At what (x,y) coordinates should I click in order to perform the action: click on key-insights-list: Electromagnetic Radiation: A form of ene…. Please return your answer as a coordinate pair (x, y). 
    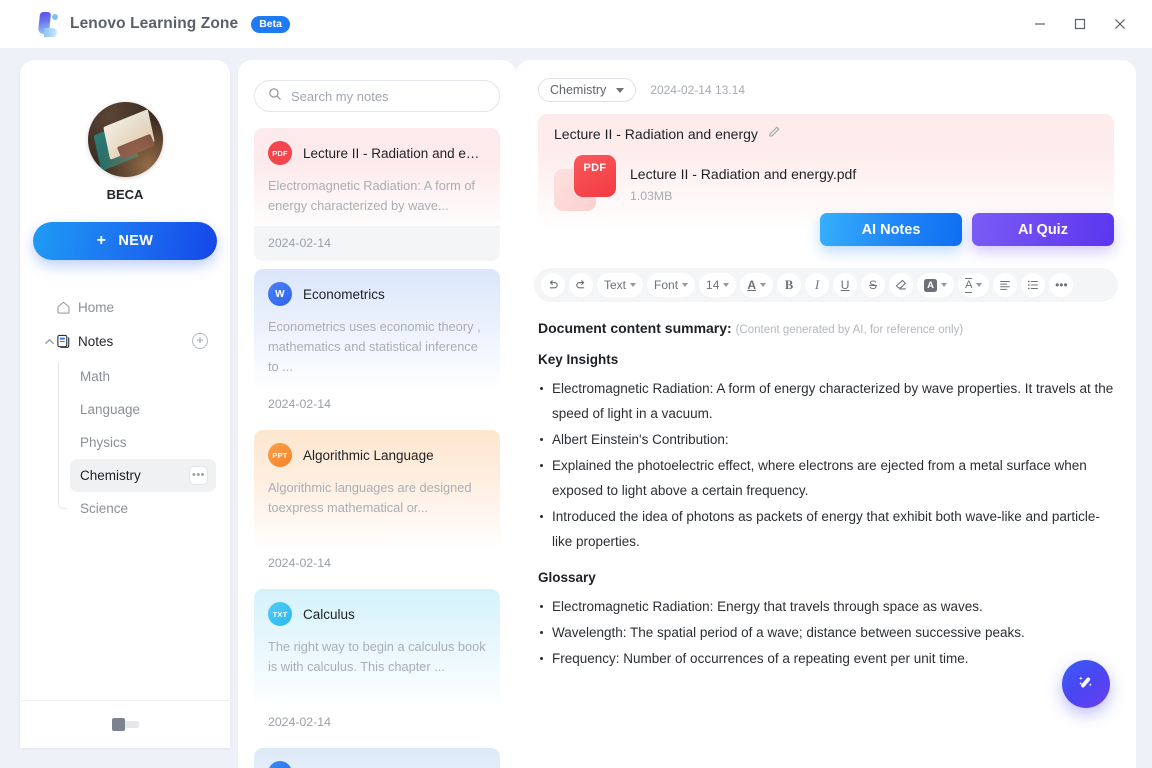
    Looking at the image, I should click on (826, 465).